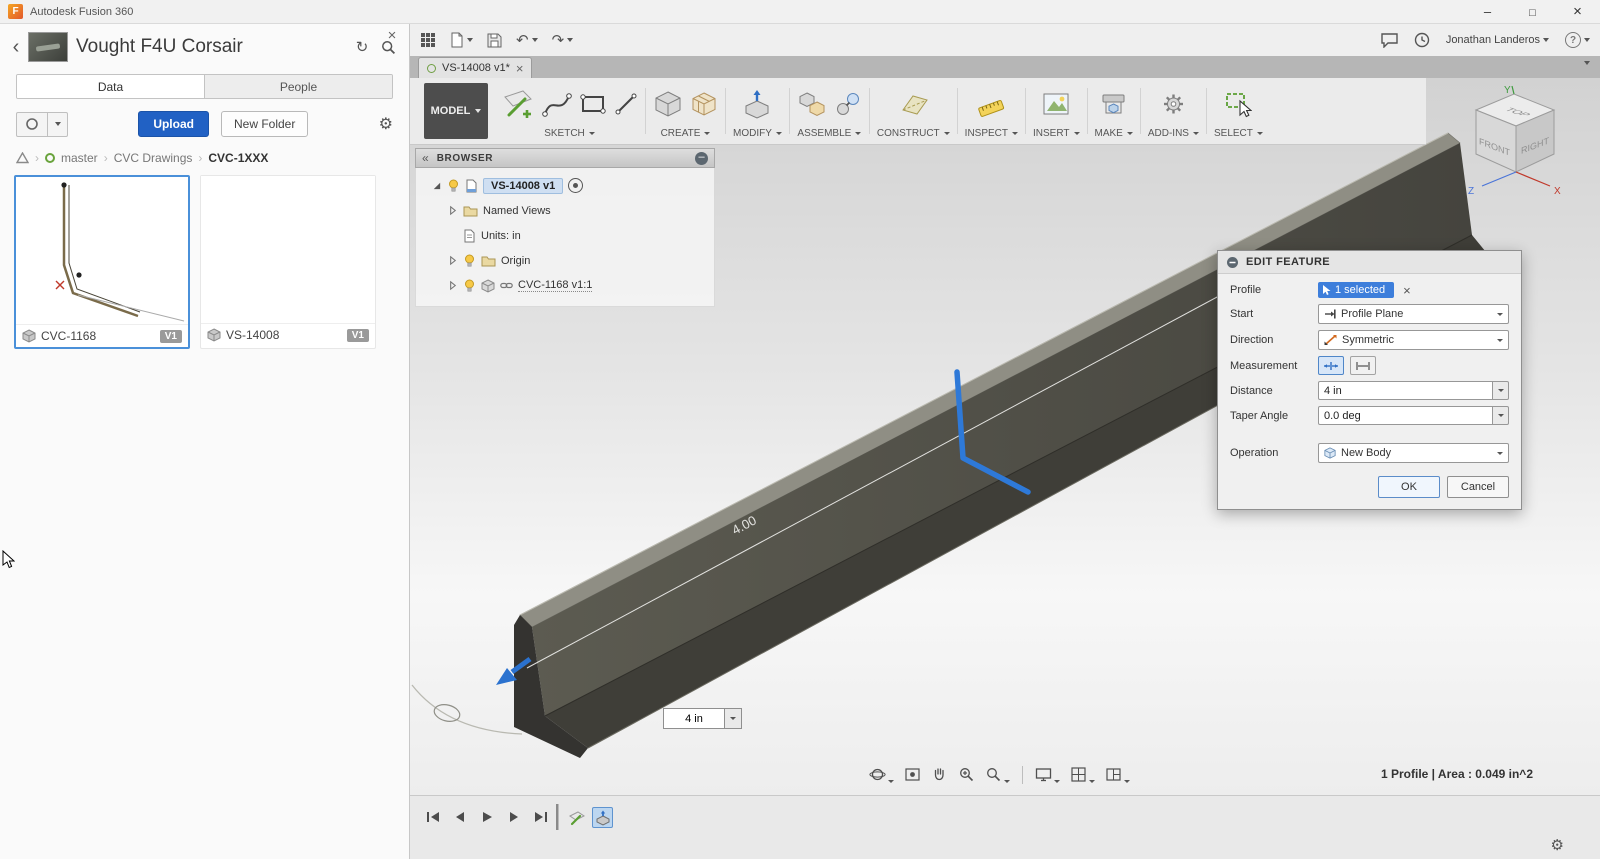  What do you see at coordinates (913, 134) in the screenshot?
I see `group-label-construct: CONSTRUCT` at bounding box center [913, 134].